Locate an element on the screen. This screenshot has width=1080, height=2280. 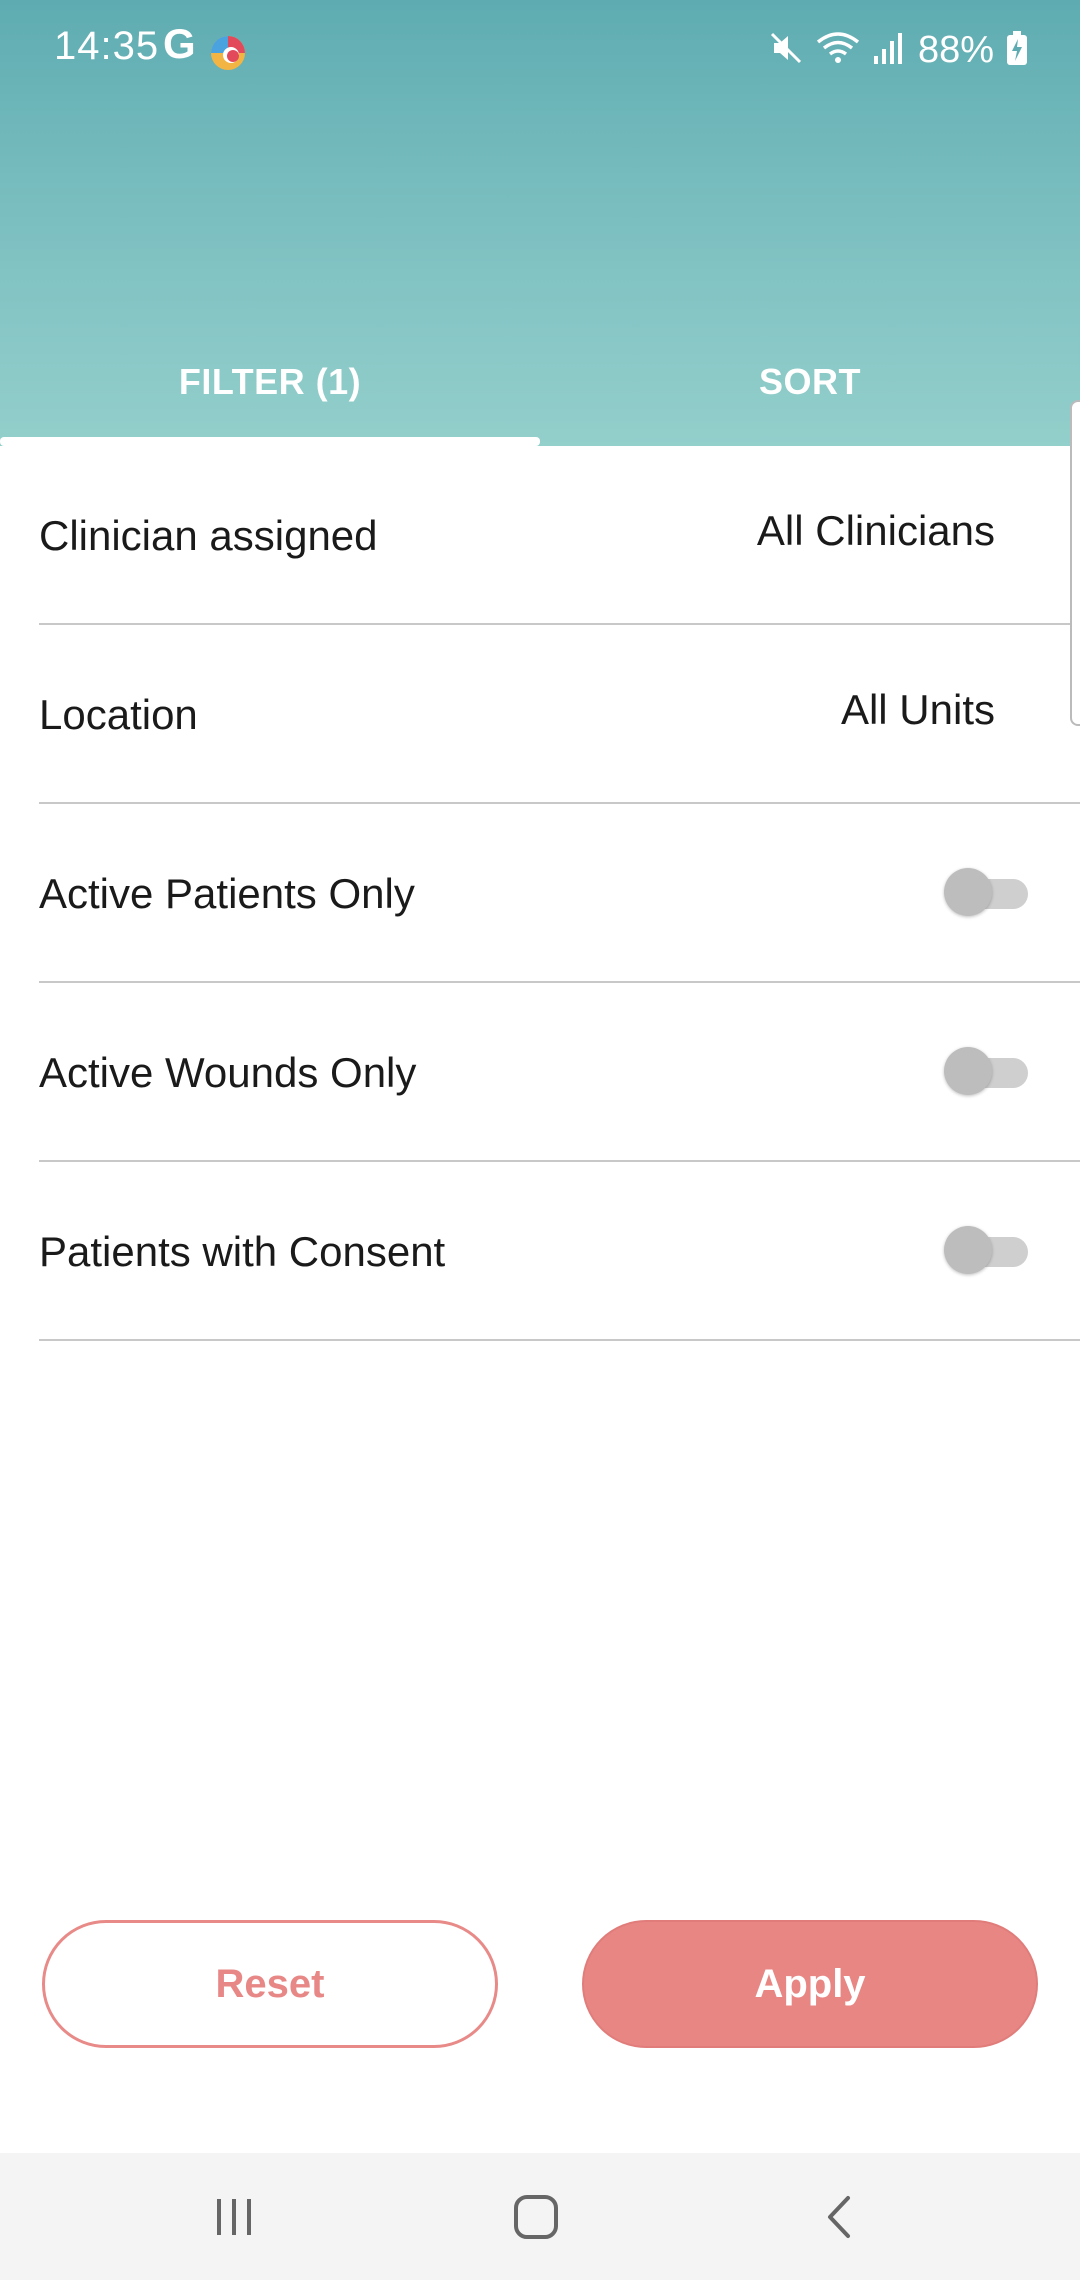
active-patients-toggle is located at coordinates (986, 892).